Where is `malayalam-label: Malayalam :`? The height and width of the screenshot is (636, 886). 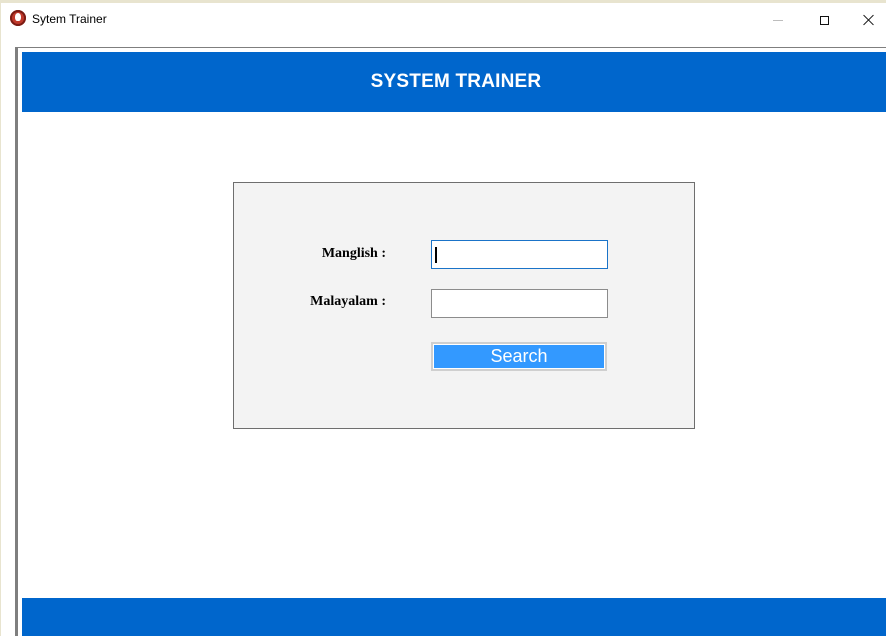
malayalam-label: Malayalam : is located at coordinates (348, 301).